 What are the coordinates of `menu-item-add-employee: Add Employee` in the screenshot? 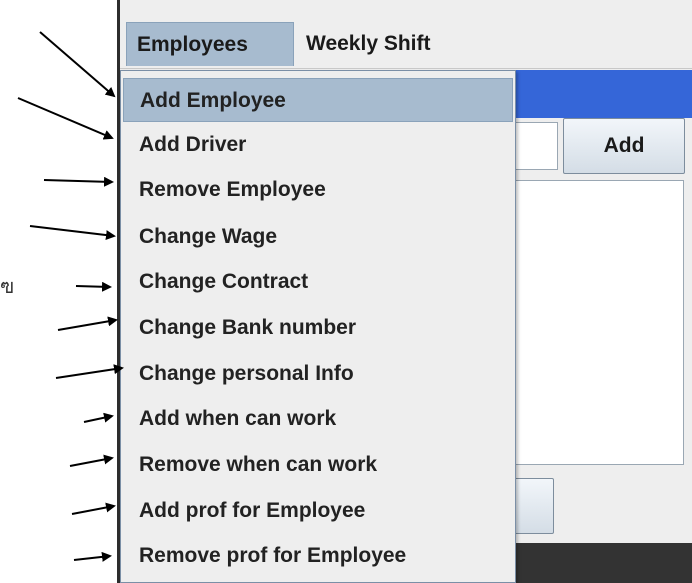 It's located at (318, 100).